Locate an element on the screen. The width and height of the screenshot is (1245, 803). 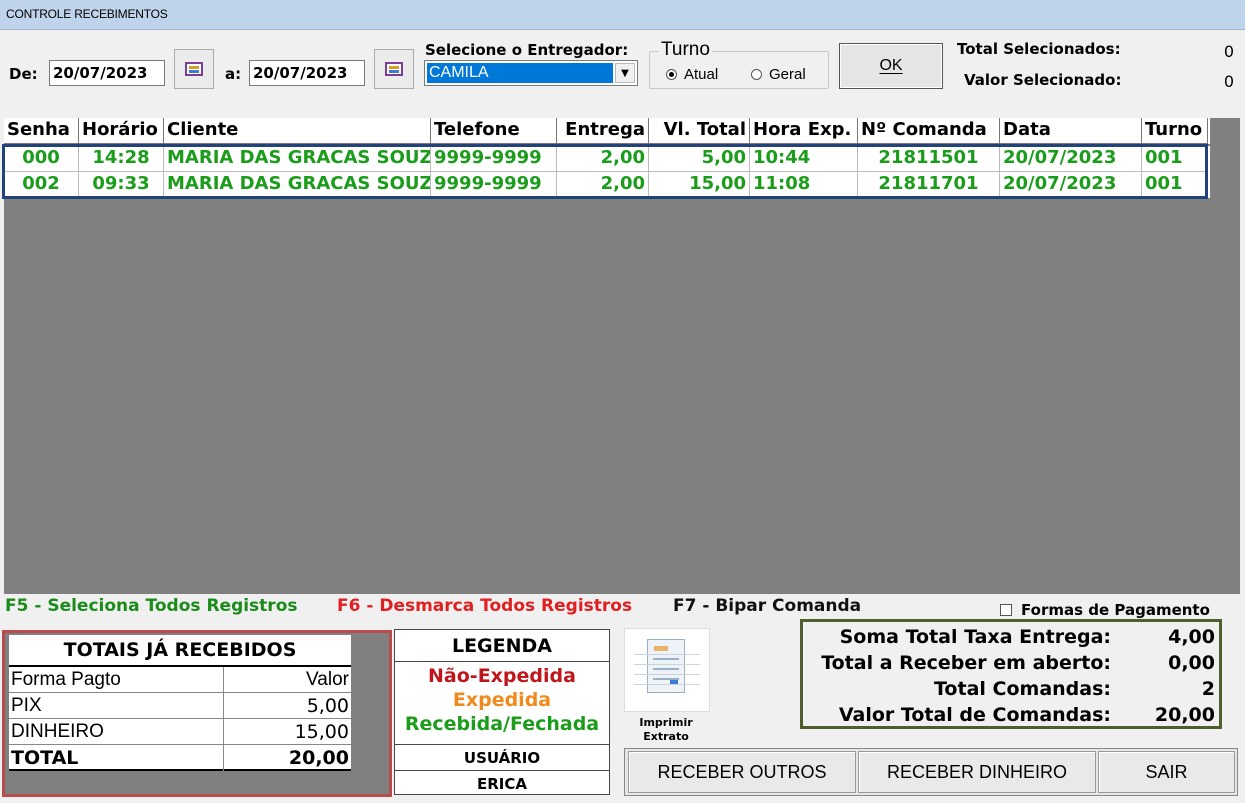
radio-unselected-icon is located at coordinates (756, 74).